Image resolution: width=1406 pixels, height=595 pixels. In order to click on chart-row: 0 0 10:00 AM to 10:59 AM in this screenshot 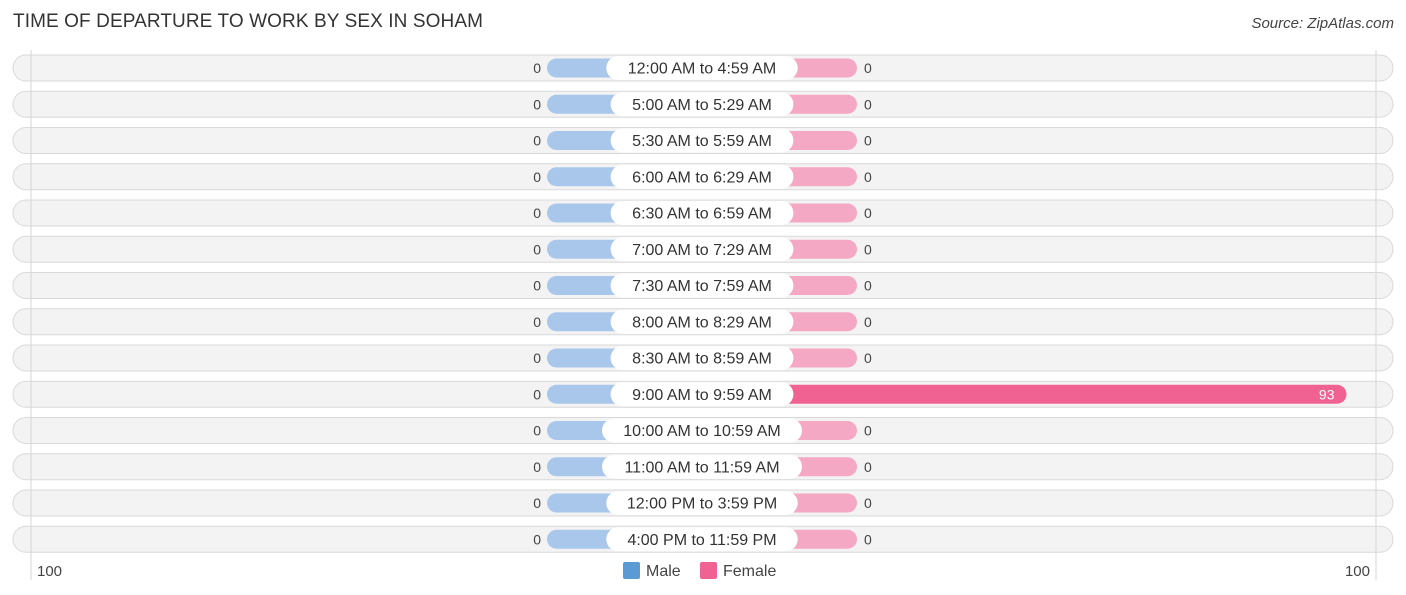, I will do `click(703, 430)`.